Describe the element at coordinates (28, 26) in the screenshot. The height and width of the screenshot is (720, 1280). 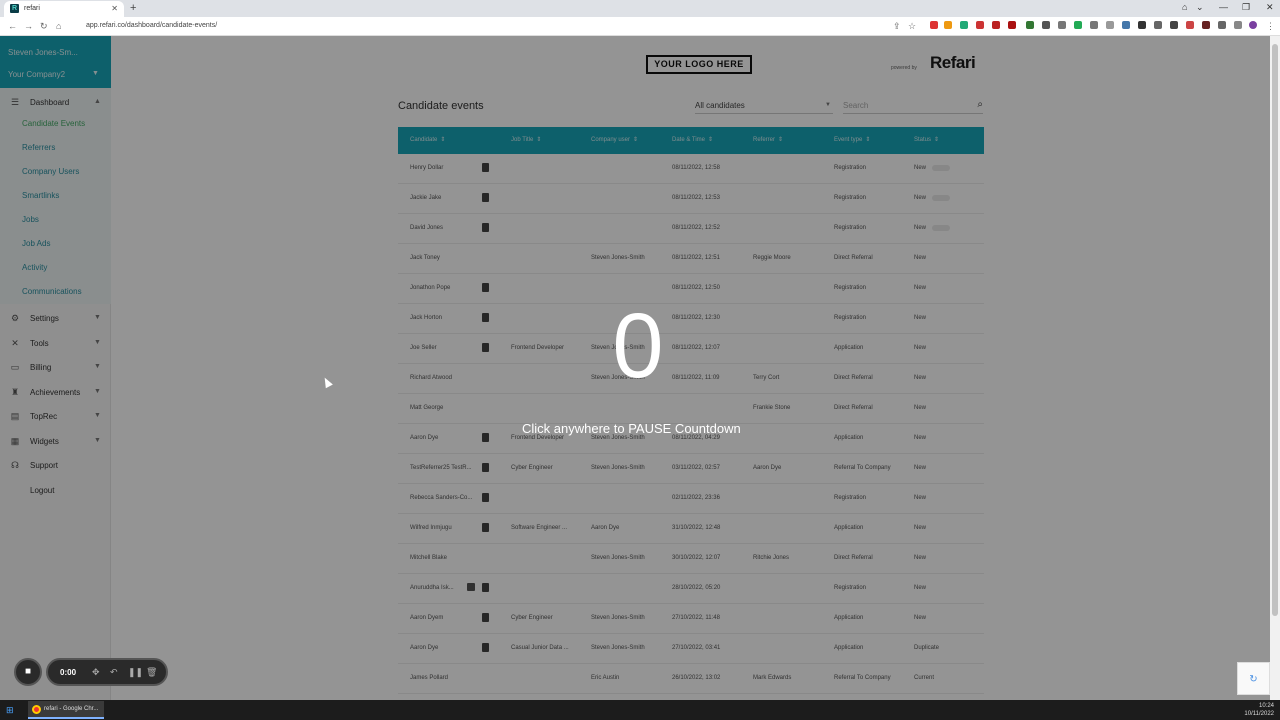
I see `forward-icon: →` at that location.